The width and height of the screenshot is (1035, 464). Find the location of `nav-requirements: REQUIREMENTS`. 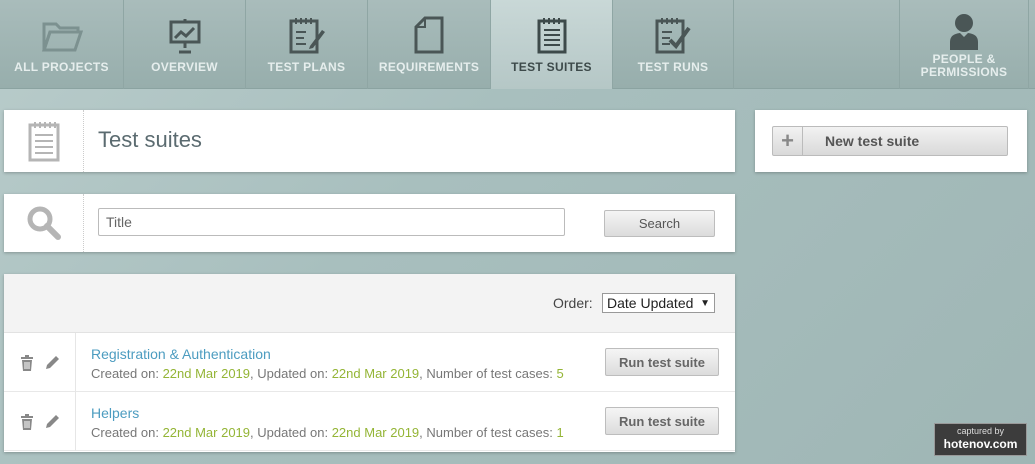

nav-requirements: REQUIREMENTS is located at coordinates (429, 44).